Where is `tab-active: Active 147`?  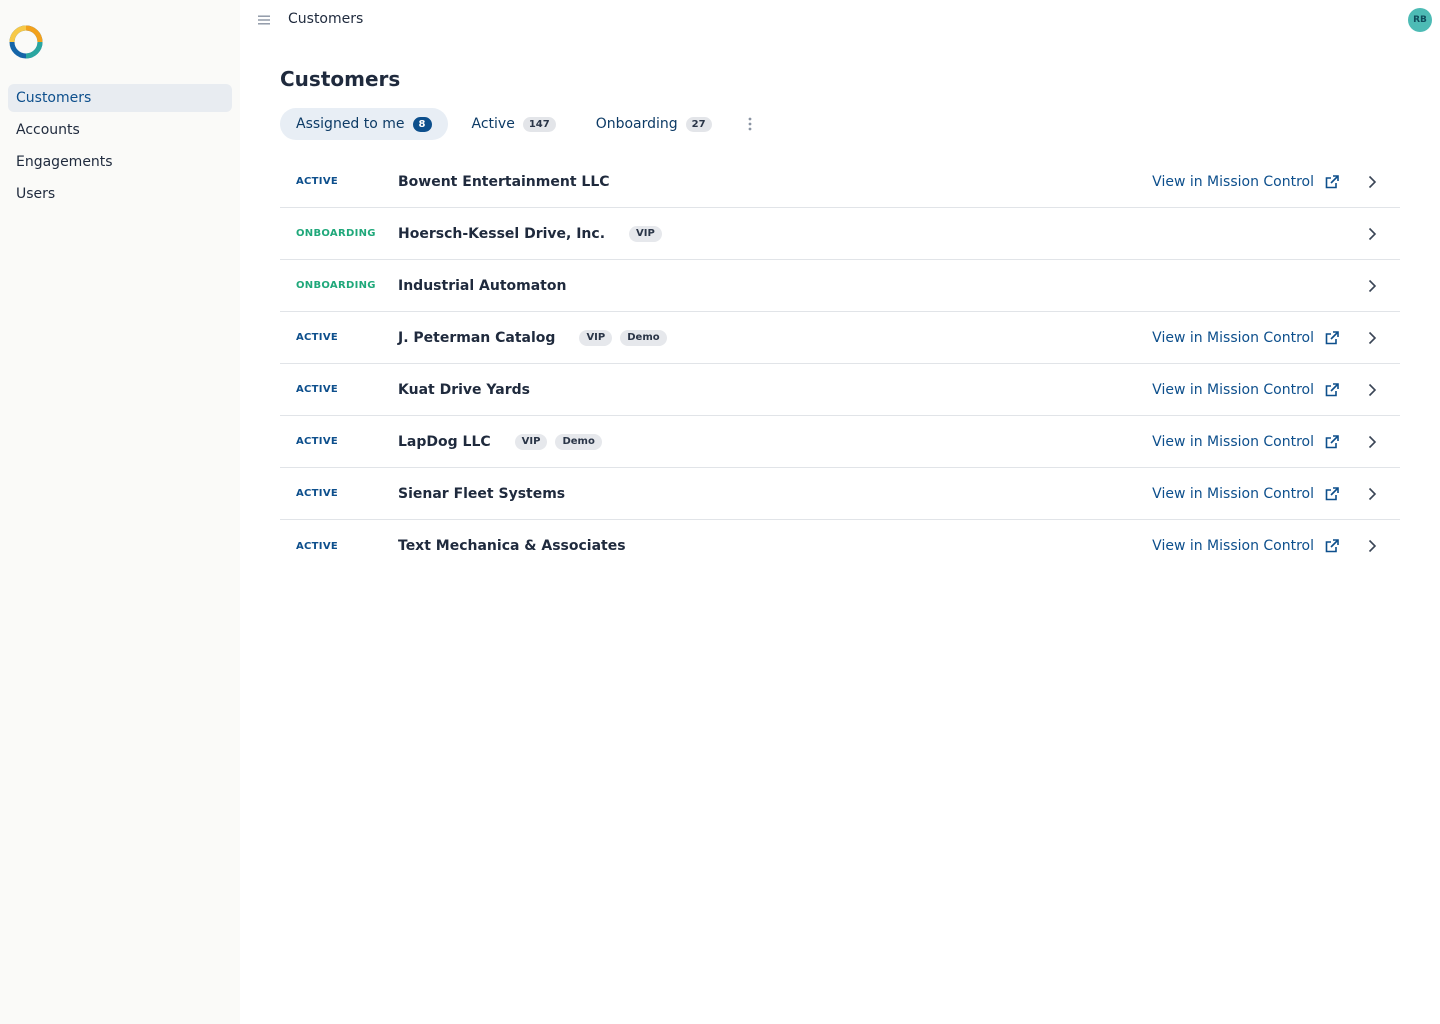 tab-active: Active 147 is located at coordinates (514, 124).